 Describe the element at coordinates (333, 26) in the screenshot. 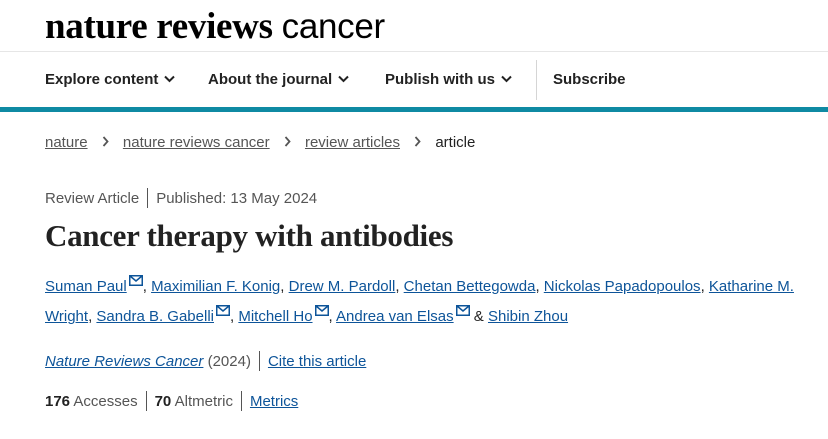

I see `logo-light-text: cancer` at that location.